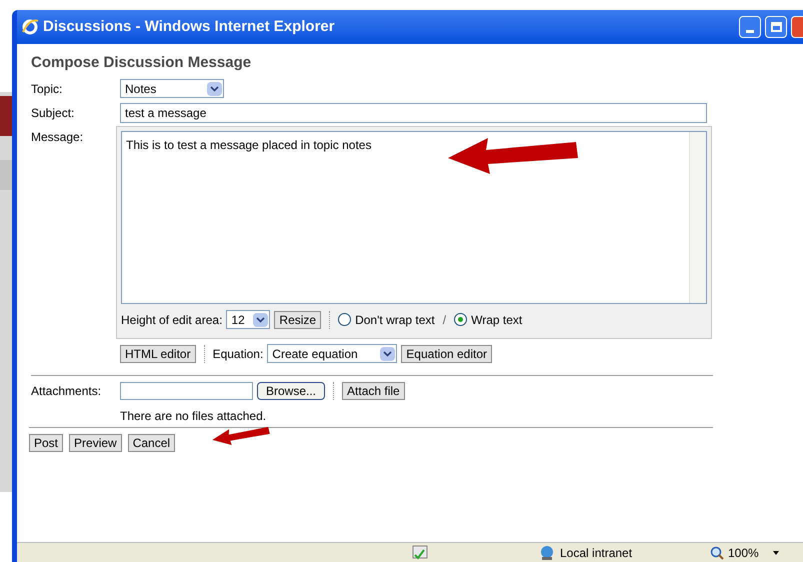 This screenshot has height=562, width=803. What do you see at coordinates (171, 320) in the screenshot?
I see `field-label: Height of edit area:` at bounding box center [171, 320].